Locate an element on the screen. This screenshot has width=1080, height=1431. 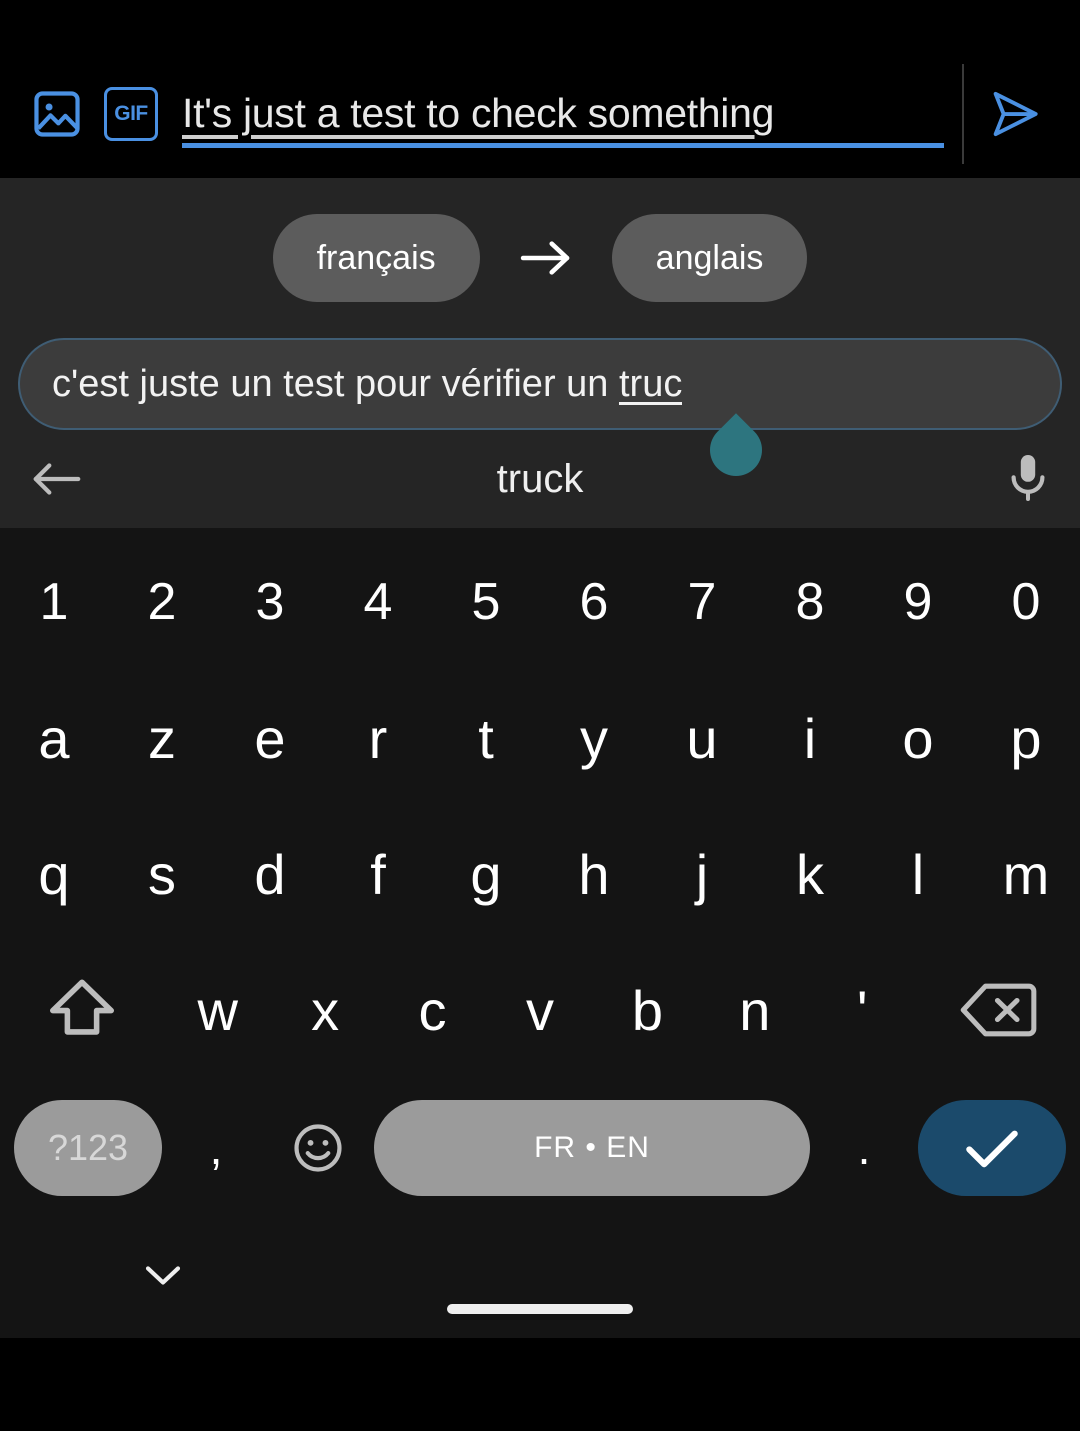
keyboard-row-numbers: 1 2 3 4 5 6 7 8 9 0 is located at coordinates (540, 602).